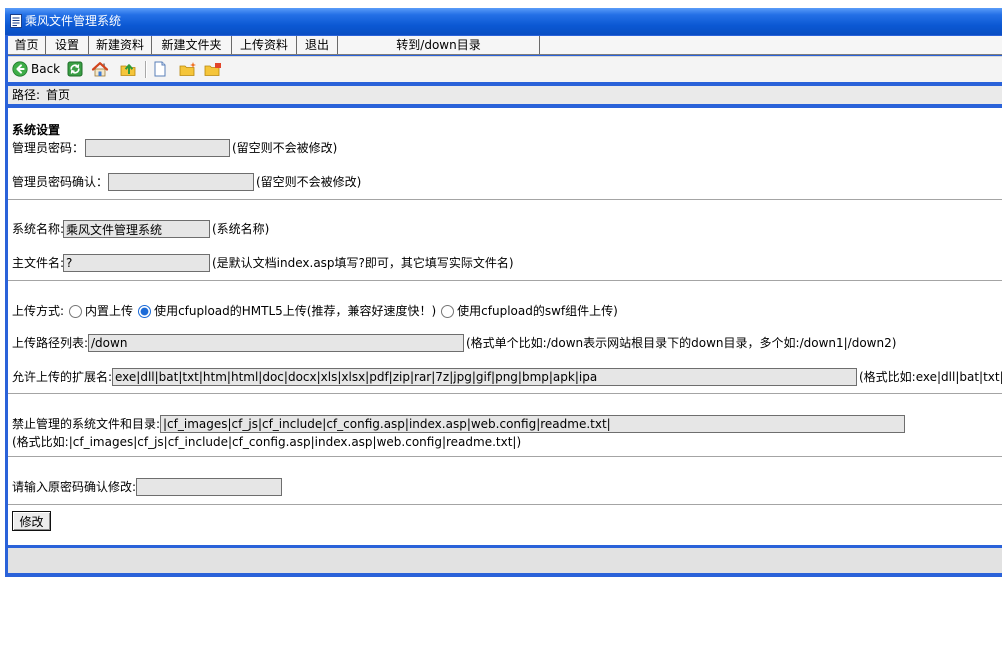  What do you see at coordinates (60, 182) in the screenshot?
I see `admin-password-confirm-label: 管理员密码确认：` at bounding box center [60, 182].